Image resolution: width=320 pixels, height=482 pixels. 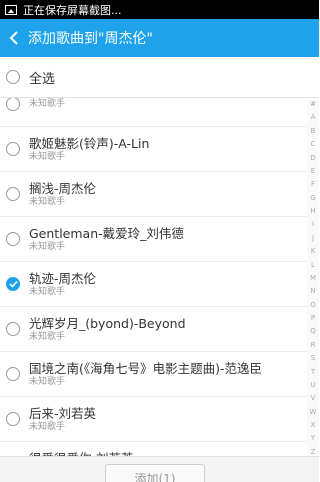 What do you see at coordinates (153, 284) in the screenshot?
I see `song-row: 轨迹-周杰伦 未知歌手` at bounding box center [153, 284].